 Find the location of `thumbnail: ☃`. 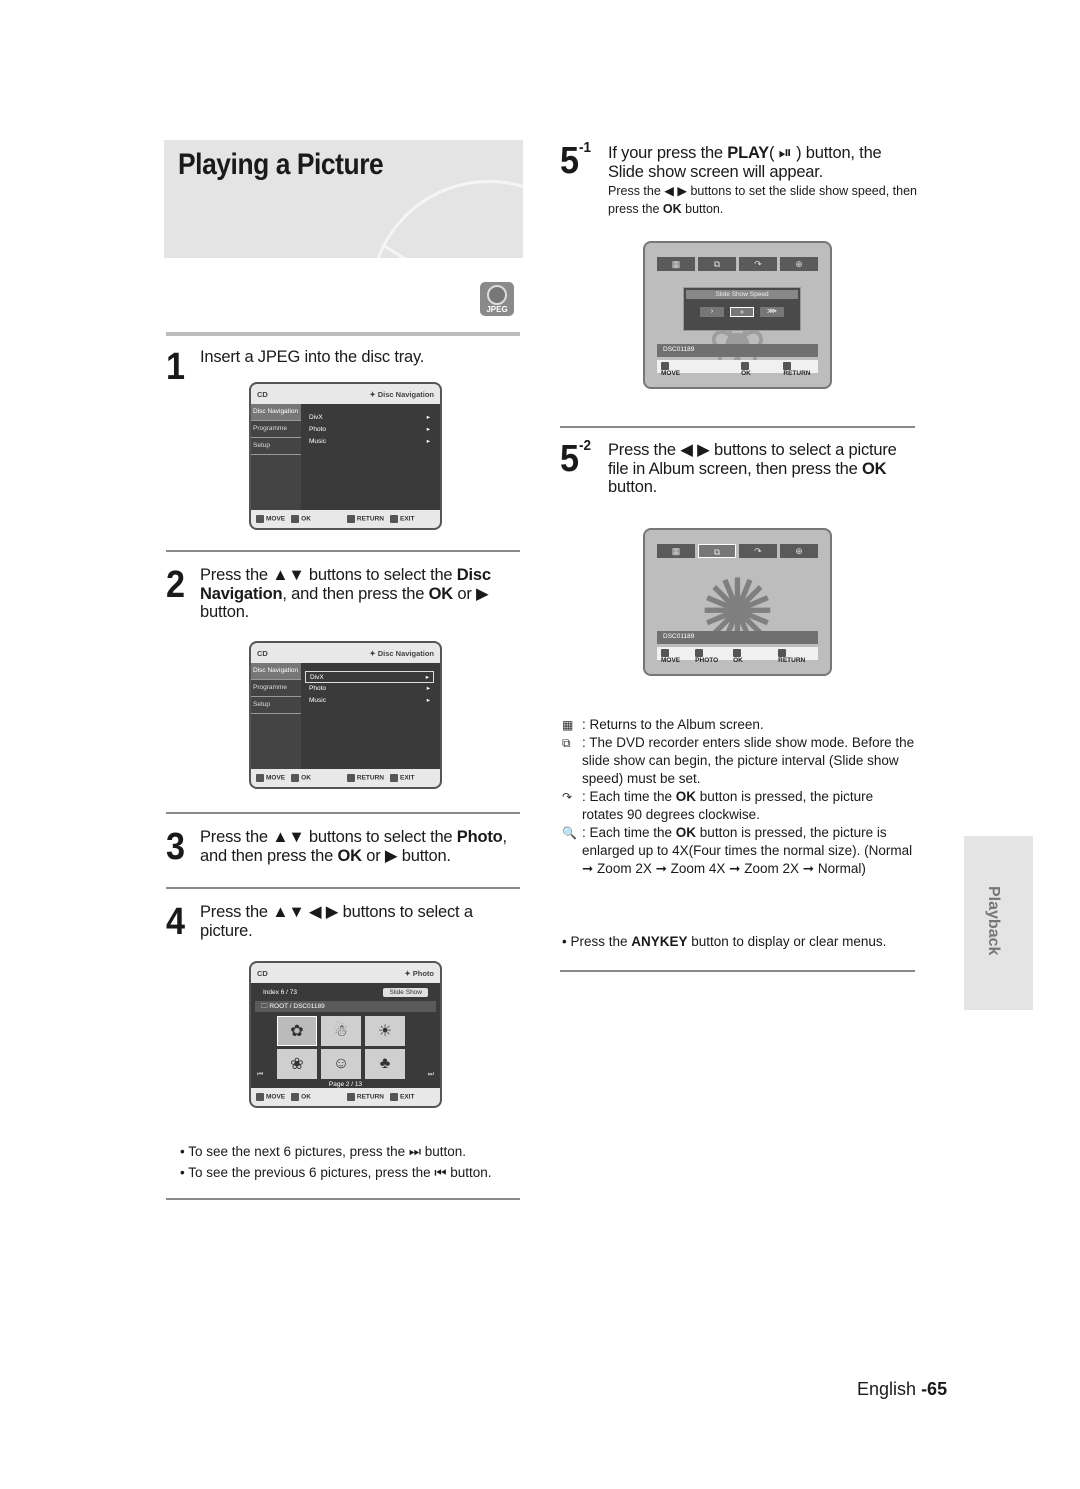

thumbnail: ☃ is located at coordinates (341, 1031).